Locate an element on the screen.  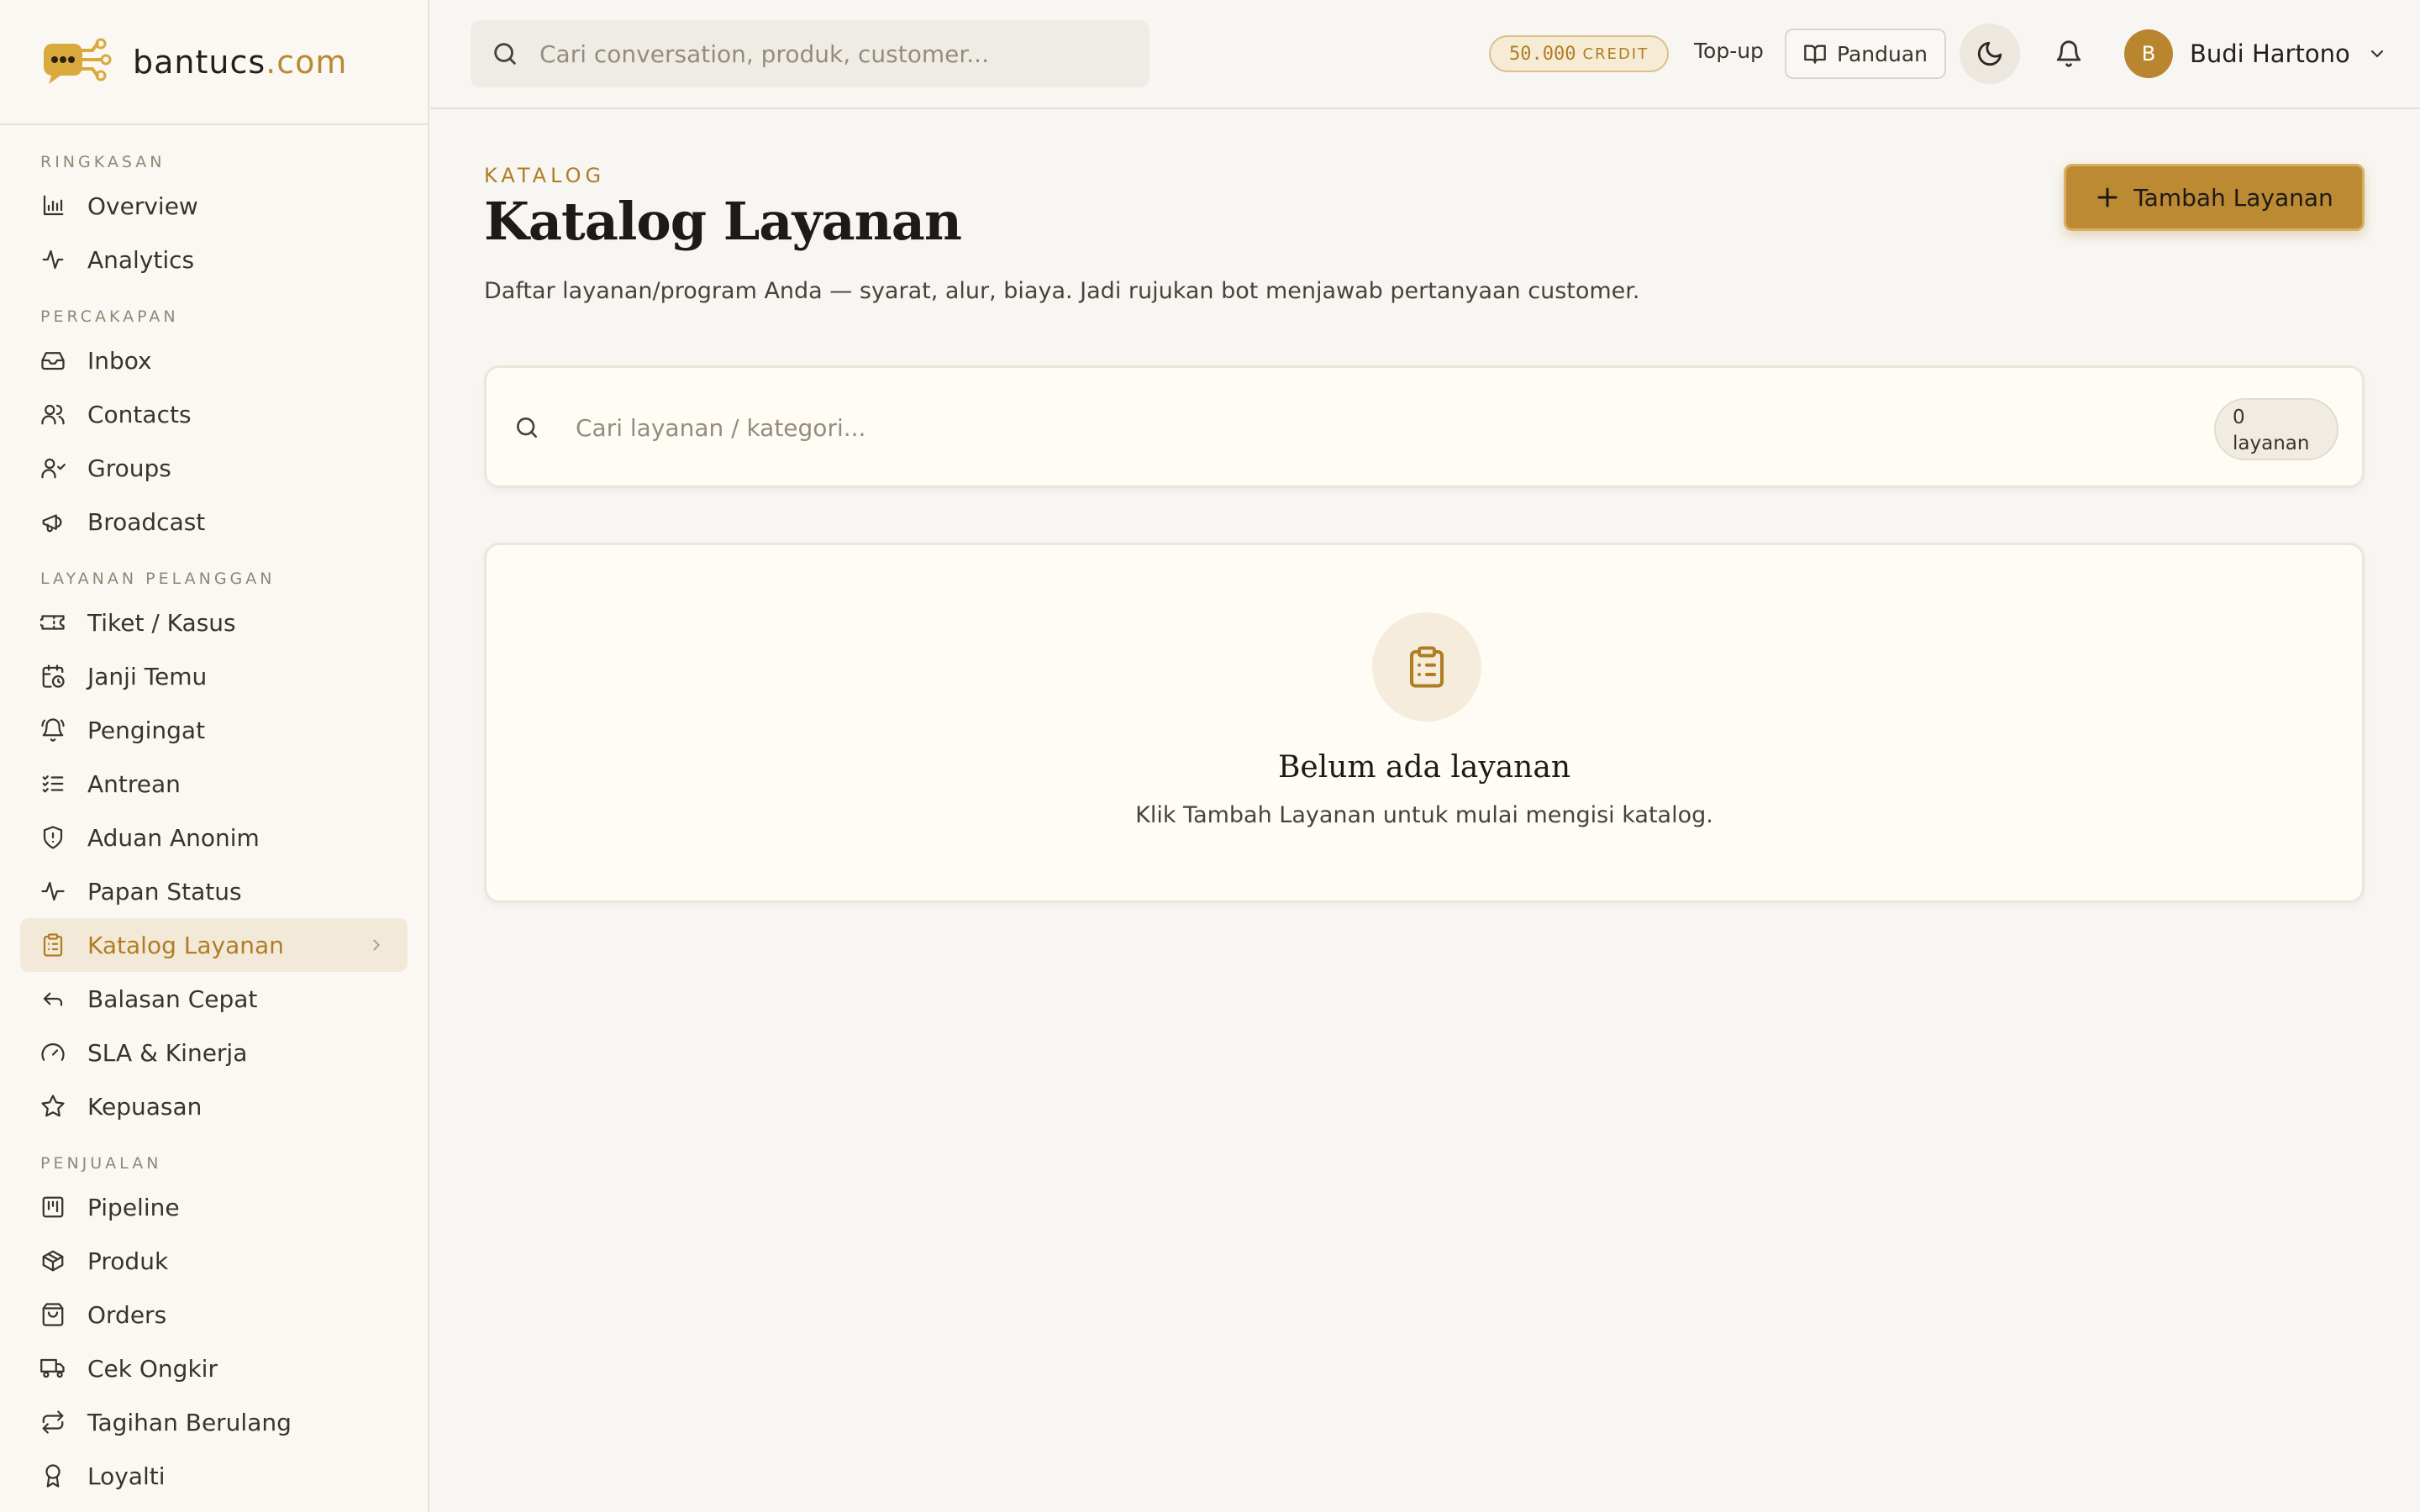
theme-toggle-button is located at coordinates (1990, 54).